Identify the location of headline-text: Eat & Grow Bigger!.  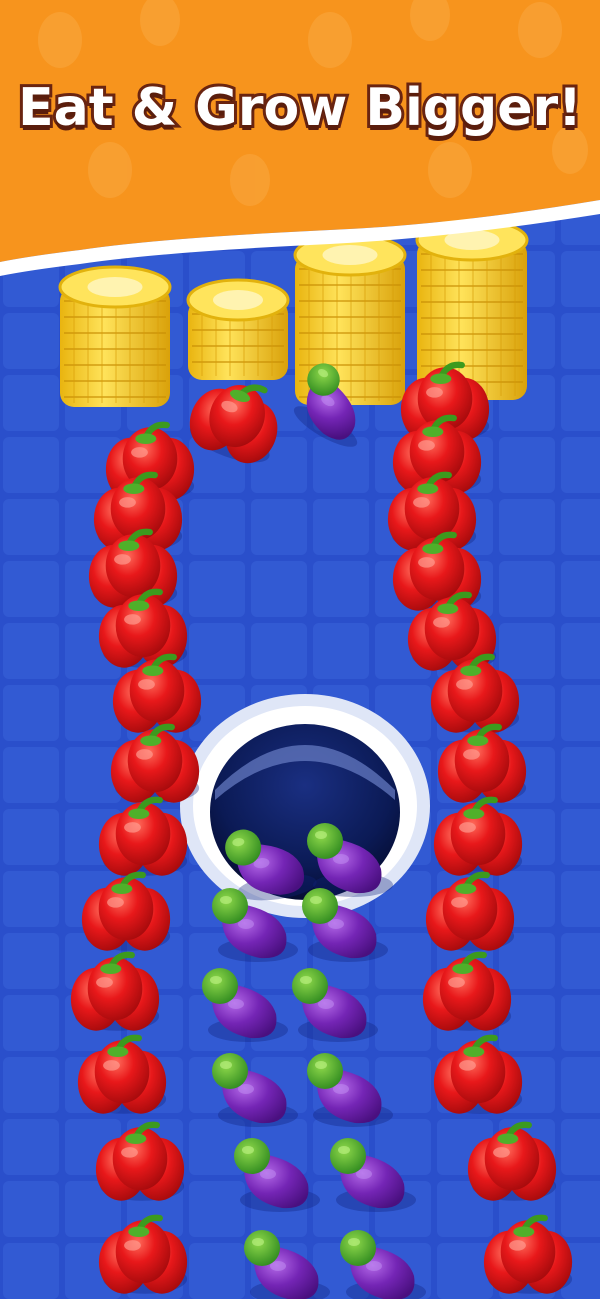
(300, 108).